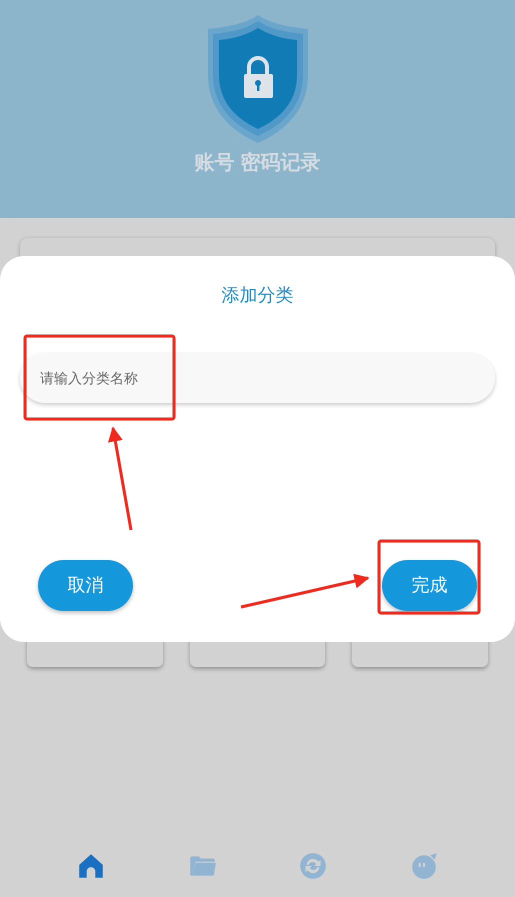  What do you see at coordinates (257, 295) in the screenshot?
I see `dialog-title: 添加分类` at bounding box center [257, 295].